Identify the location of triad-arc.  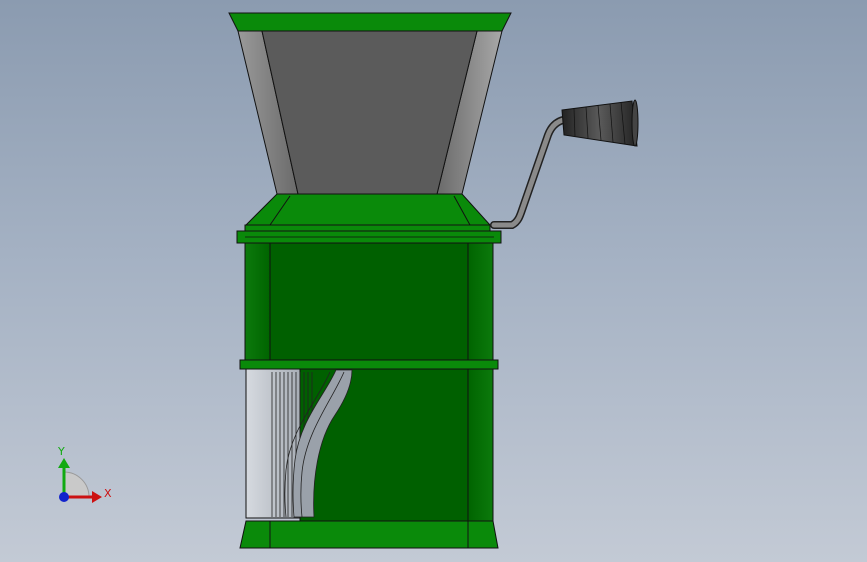
(76, 484).